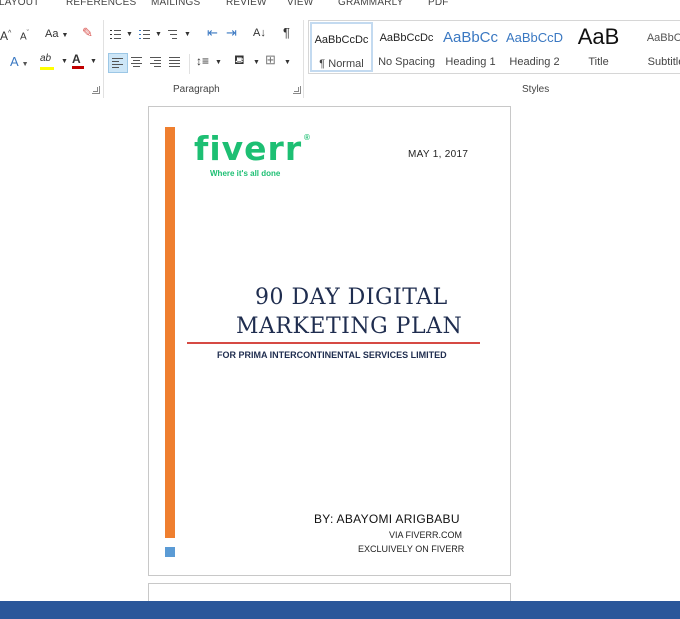  What do you see at coordinates (470, 47) in the screenshot?
I see `style-heading-1: AaBbCc Heading 1` at bounding box center [470, 47].